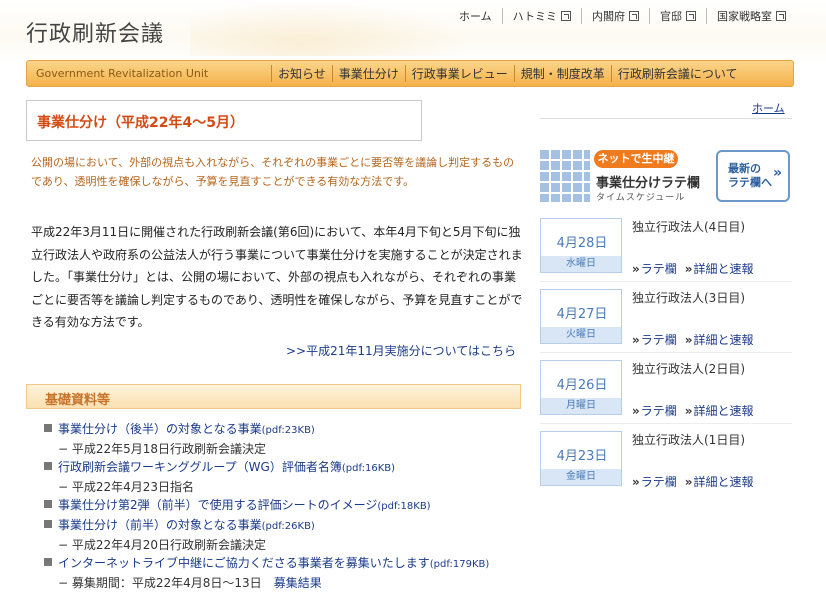 The width and height of the screenshot is (826, 615). Describe the element at coordinates (671, 16) in the screenshot. I see `top-link-label: 官邸` at that location.